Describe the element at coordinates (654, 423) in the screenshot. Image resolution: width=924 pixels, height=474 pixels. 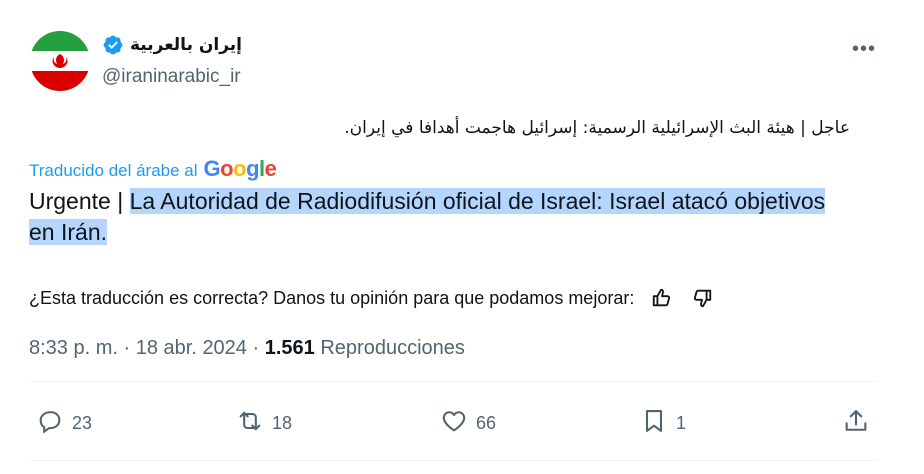
I see `bookmark-icon` at that location.